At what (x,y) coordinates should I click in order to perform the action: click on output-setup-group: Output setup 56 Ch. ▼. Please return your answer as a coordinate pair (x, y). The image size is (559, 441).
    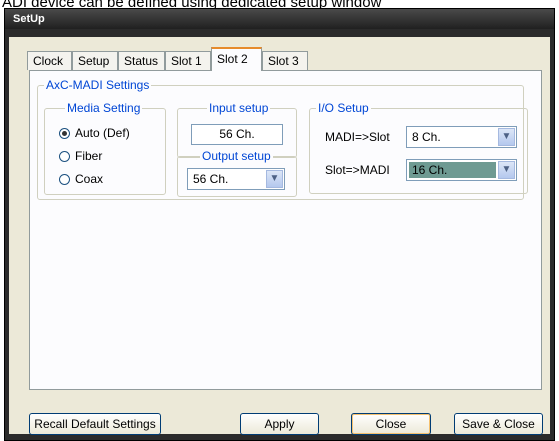
    Looking at the image, I should click on (237, 173).